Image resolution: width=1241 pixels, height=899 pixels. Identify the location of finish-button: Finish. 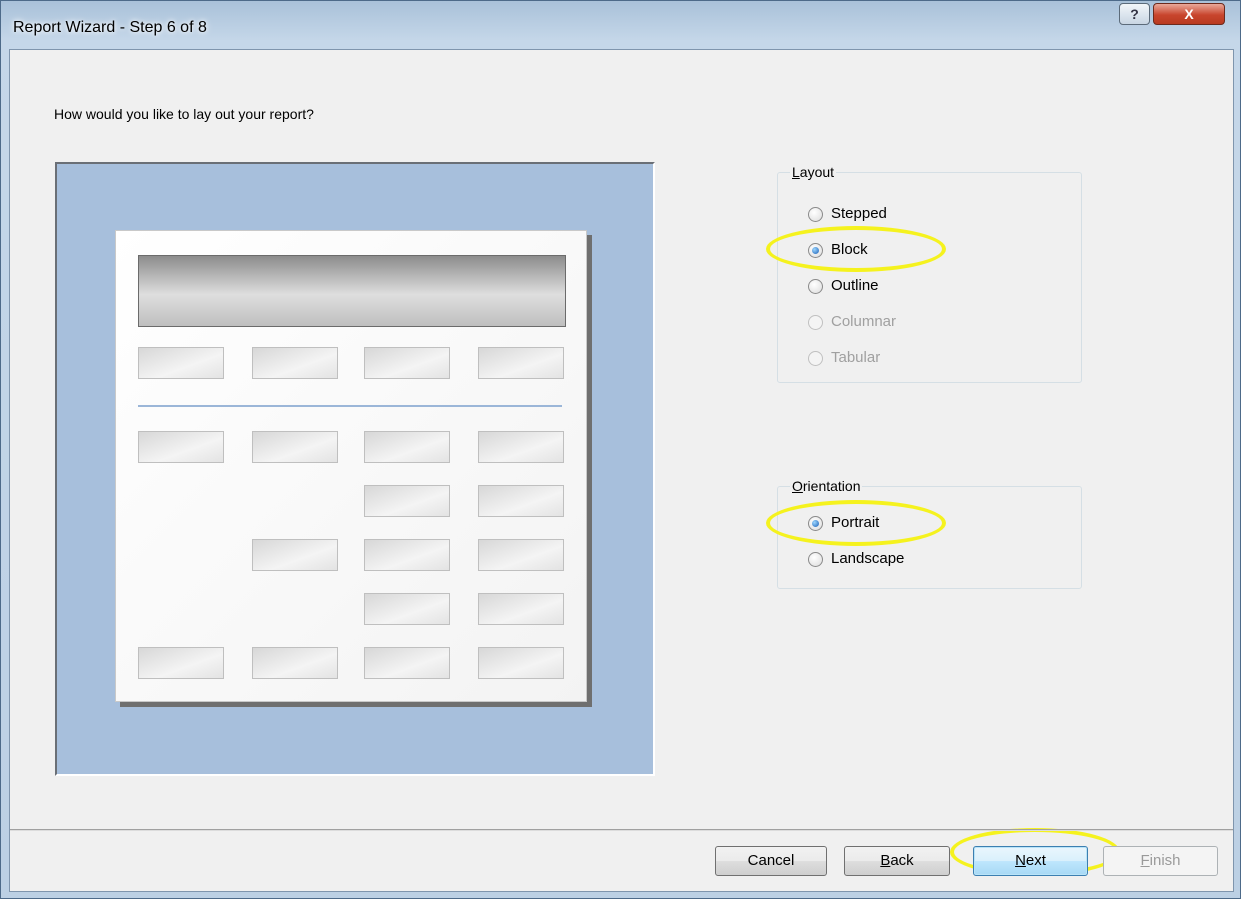
(1160, 861).